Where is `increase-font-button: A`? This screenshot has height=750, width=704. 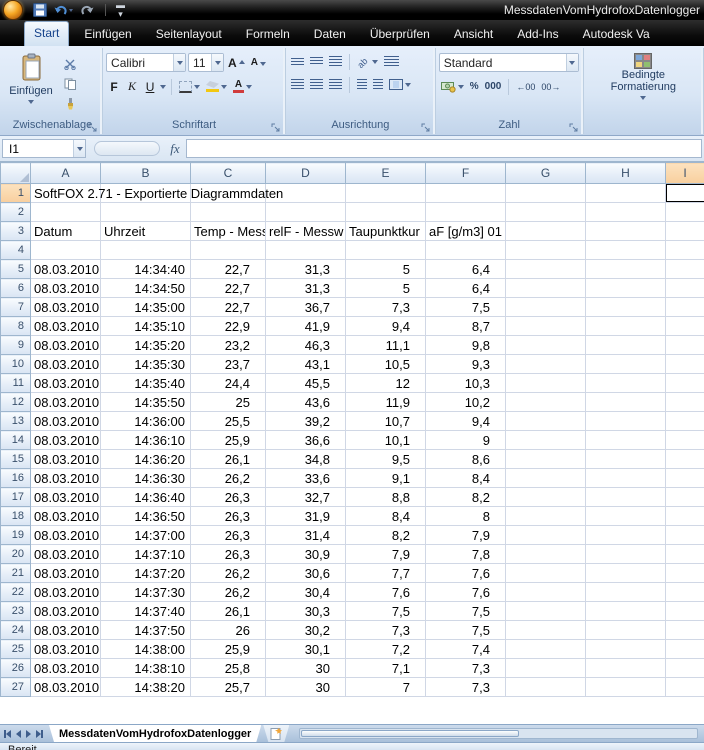
increase-font-button: A is located at coordinates (236, 62).